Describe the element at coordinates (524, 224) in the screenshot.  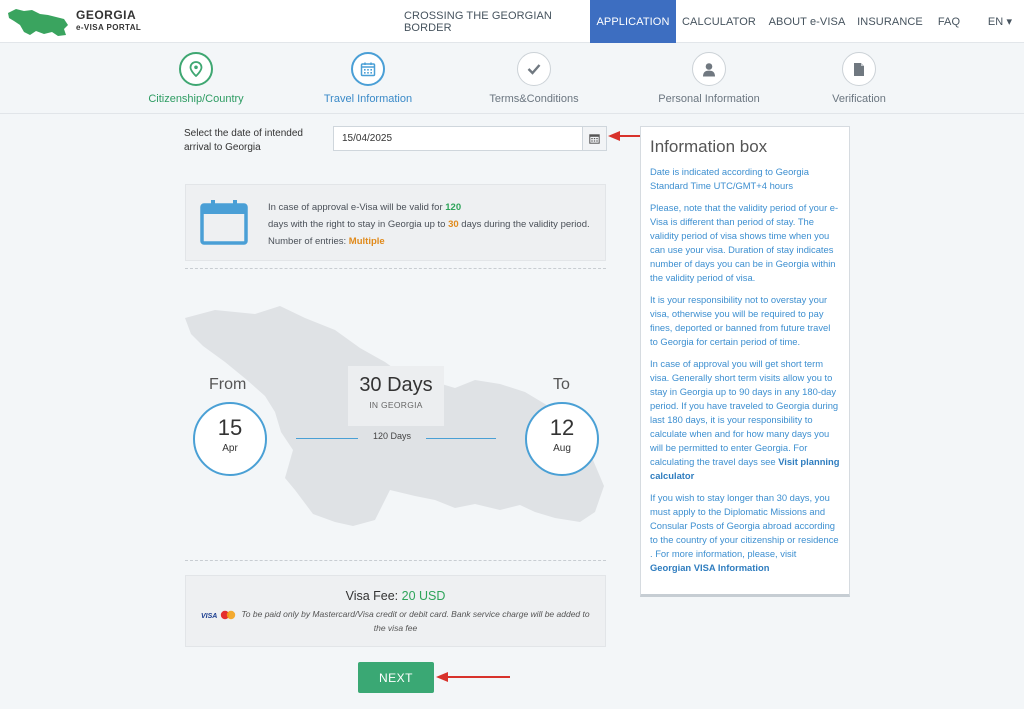
I see `validity-text-3: days during the validity period.` at that location.